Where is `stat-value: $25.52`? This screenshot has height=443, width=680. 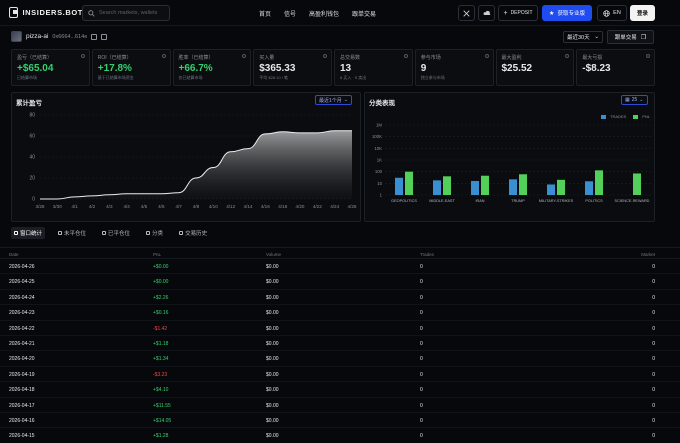
stat-value: $25.52 is located at coordinates (517, 68).